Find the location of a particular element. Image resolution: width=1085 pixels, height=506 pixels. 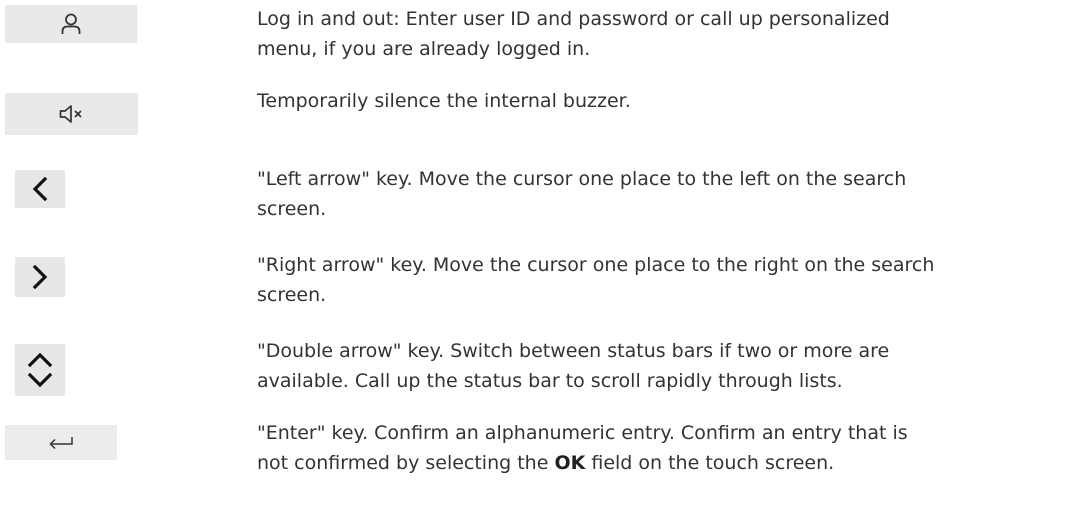

right-arrow-icon is located at coordinates (40, 277).